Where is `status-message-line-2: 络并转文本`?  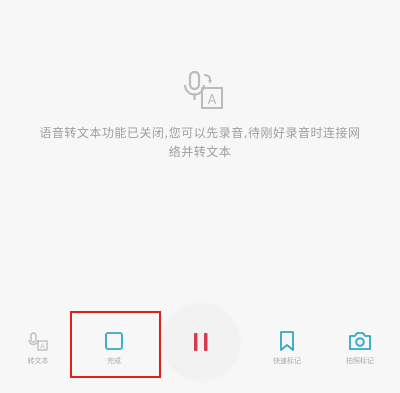 status-message-line-2: 络并转文本 is located at coordinates (200, 152).